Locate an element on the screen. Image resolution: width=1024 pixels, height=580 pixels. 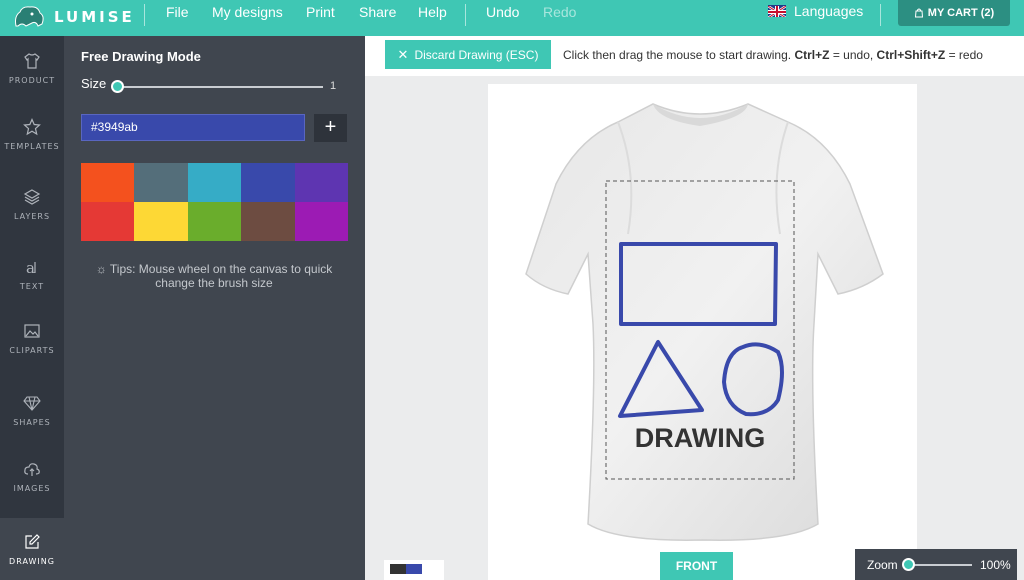
nav-templates: TEMPLATES is located at coordinates (32, 134).